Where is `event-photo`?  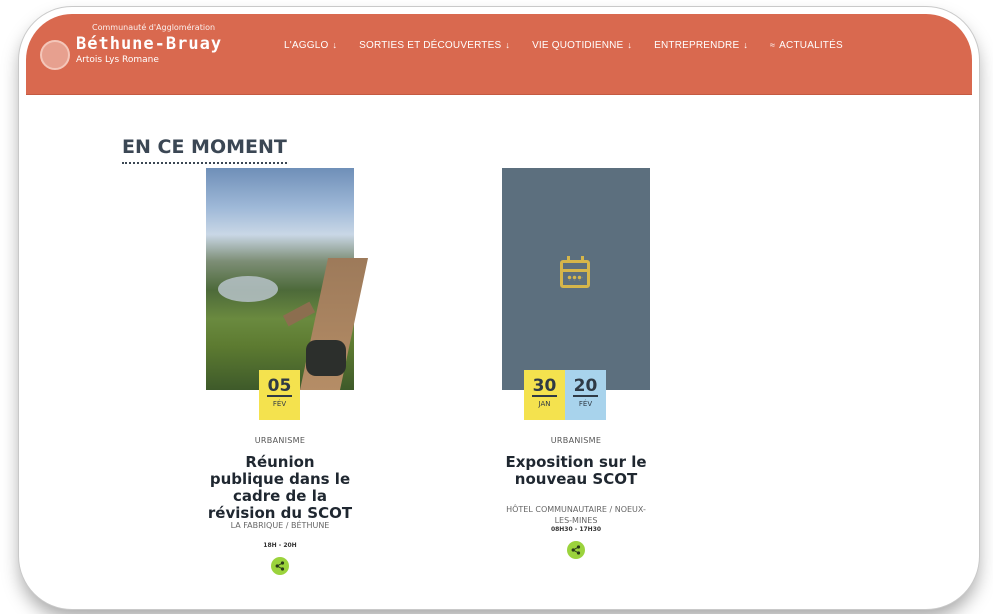 event-photo is located at coordinates (287, 279).